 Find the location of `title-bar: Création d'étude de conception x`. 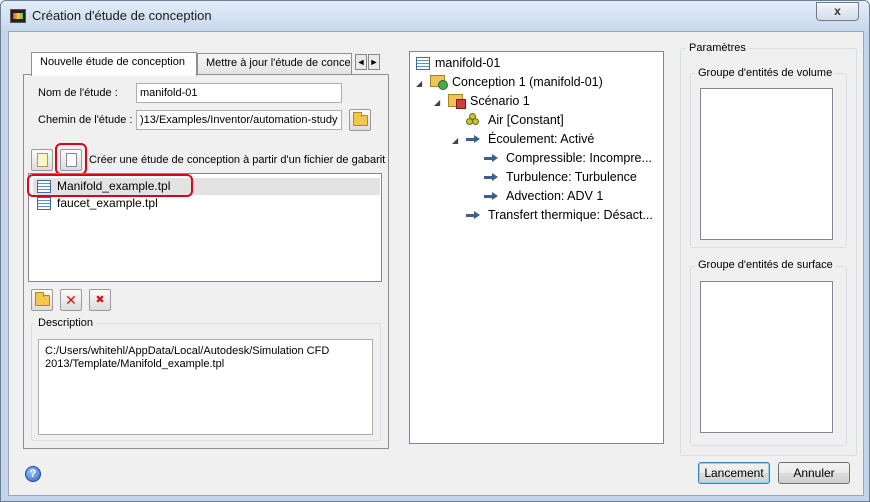

title-bar: Création d'étude de conception x is located at coordinates (435, 16).